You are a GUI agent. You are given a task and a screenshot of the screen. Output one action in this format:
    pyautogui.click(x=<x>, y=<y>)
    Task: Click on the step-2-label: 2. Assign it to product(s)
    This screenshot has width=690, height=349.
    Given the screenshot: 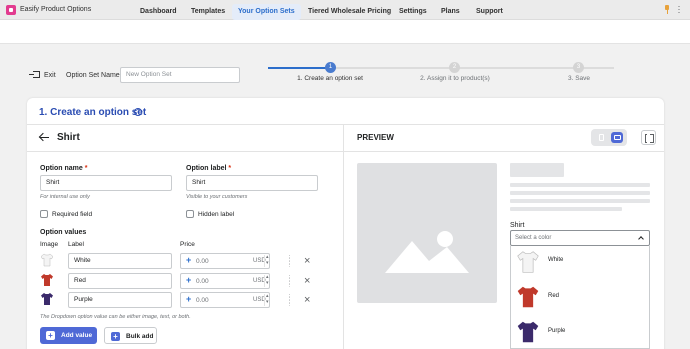 What is the action you would take?
    pyautogui.click(x=455, y=78)
    